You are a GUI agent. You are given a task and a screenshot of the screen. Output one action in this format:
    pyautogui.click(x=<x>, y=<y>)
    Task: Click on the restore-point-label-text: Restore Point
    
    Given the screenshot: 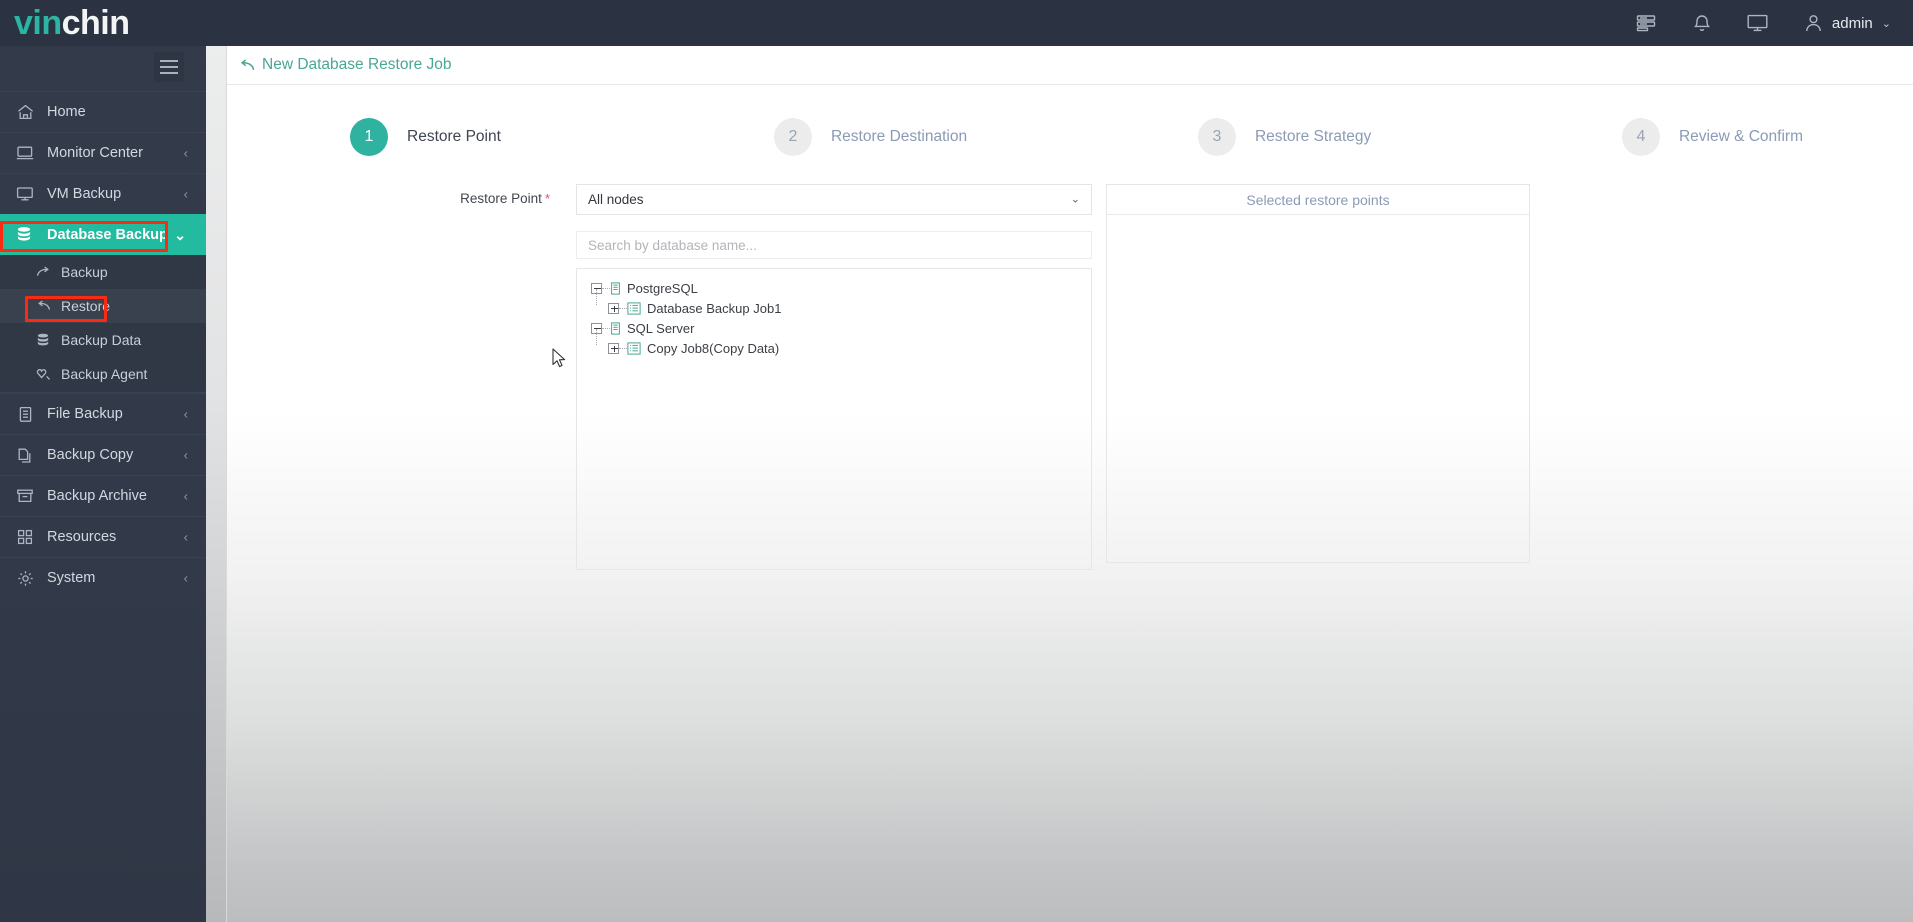 What is the action you would take?
    pyautogui.click(x=501, y=198)
    